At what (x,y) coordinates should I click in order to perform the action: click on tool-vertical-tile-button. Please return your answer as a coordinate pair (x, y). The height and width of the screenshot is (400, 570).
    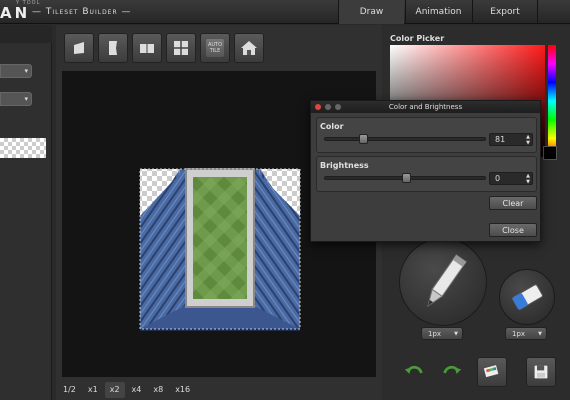
    Looking at the image, I should click on (113, 48).